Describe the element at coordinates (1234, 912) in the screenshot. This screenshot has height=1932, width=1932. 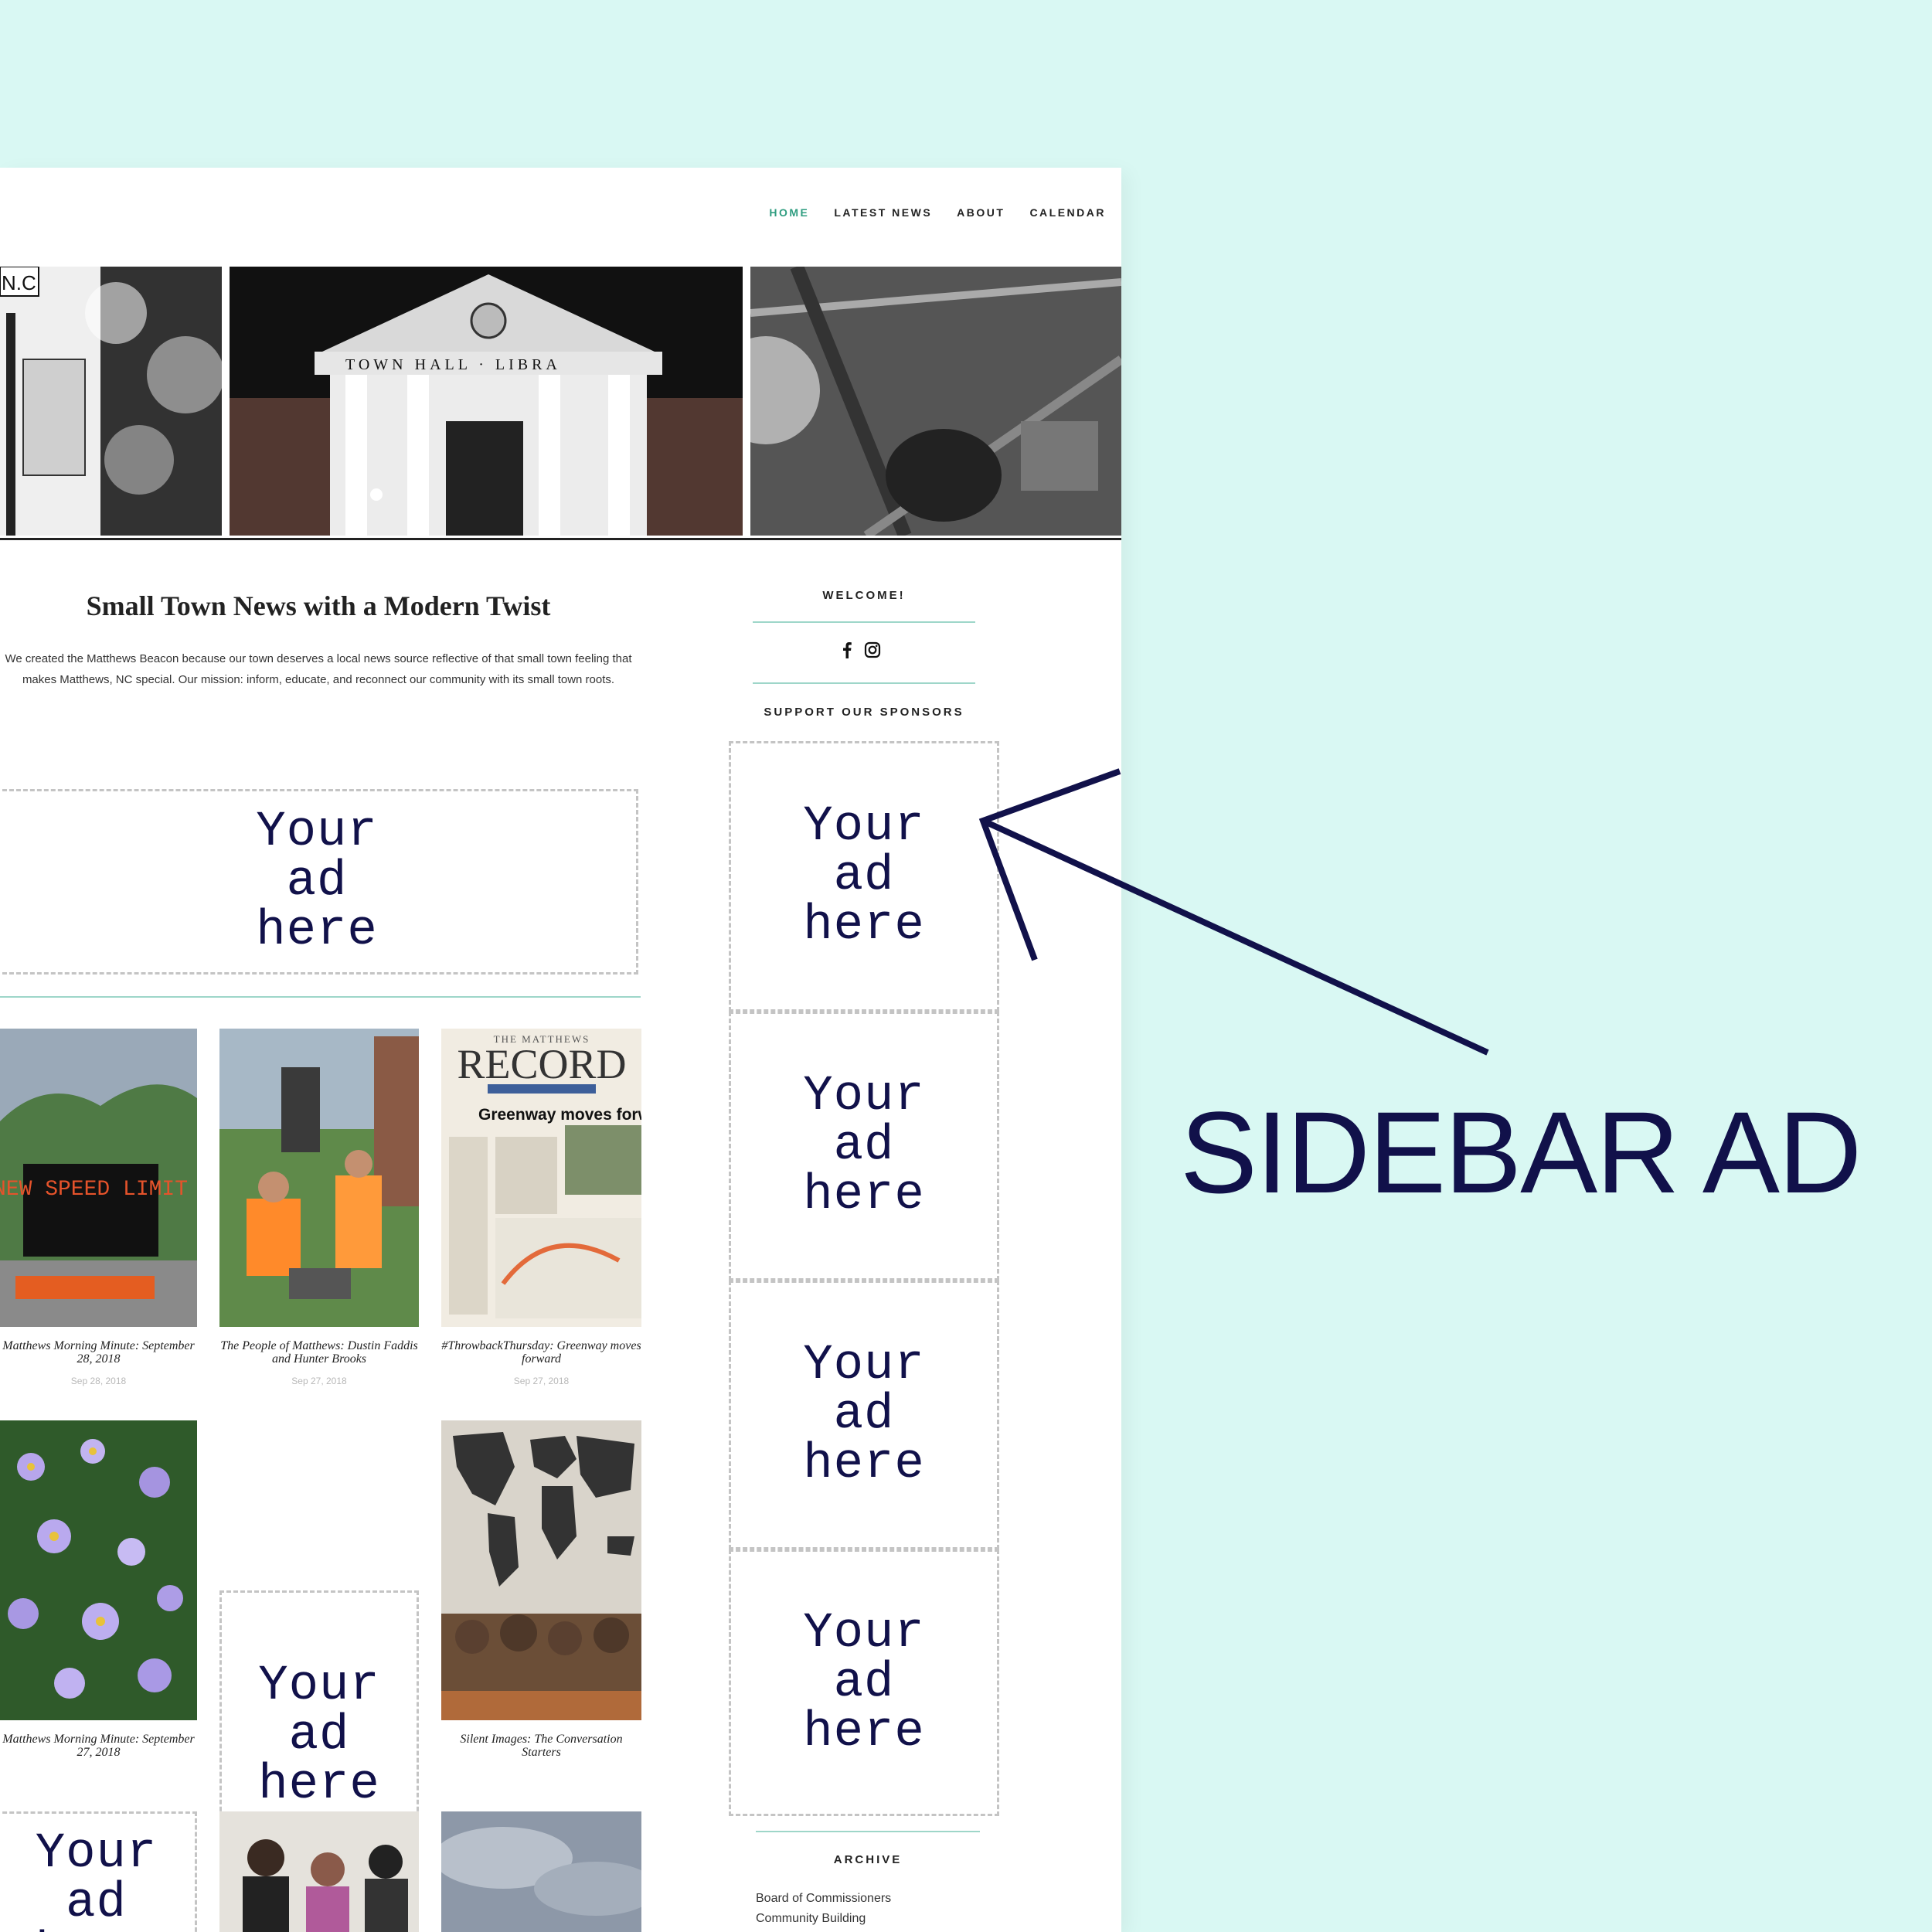
I see `callout-arrow` at that location.